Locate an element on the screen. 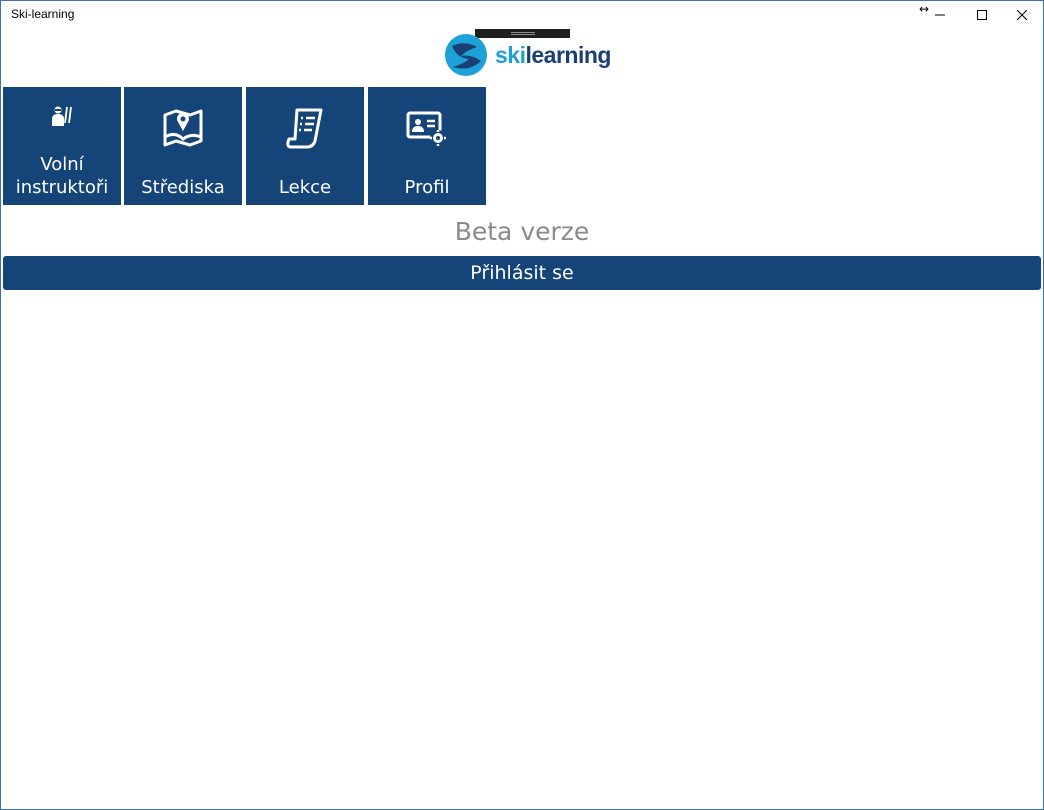 Image resolution: width=1044 pixels, height=810 pixels. close-icon is located at coordinates (1022, 15).